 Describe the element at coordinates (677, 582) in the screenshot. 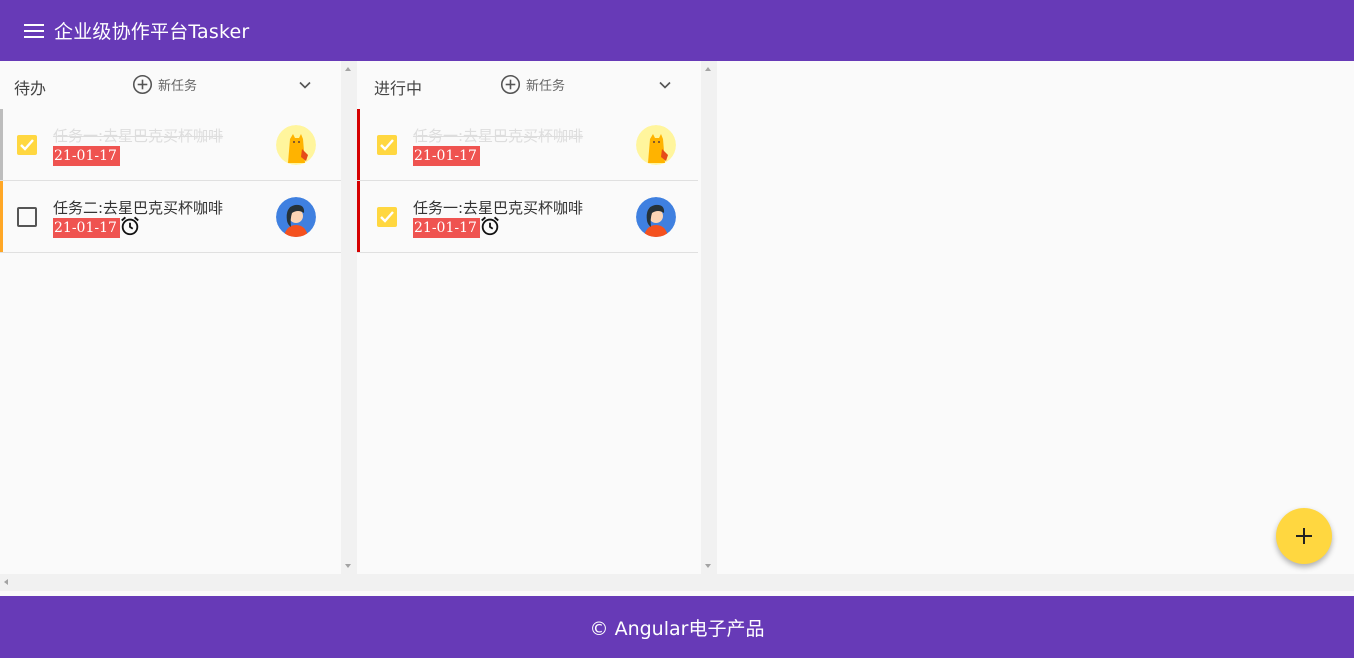

I see `board-horizontal-scrollbar` at that location.